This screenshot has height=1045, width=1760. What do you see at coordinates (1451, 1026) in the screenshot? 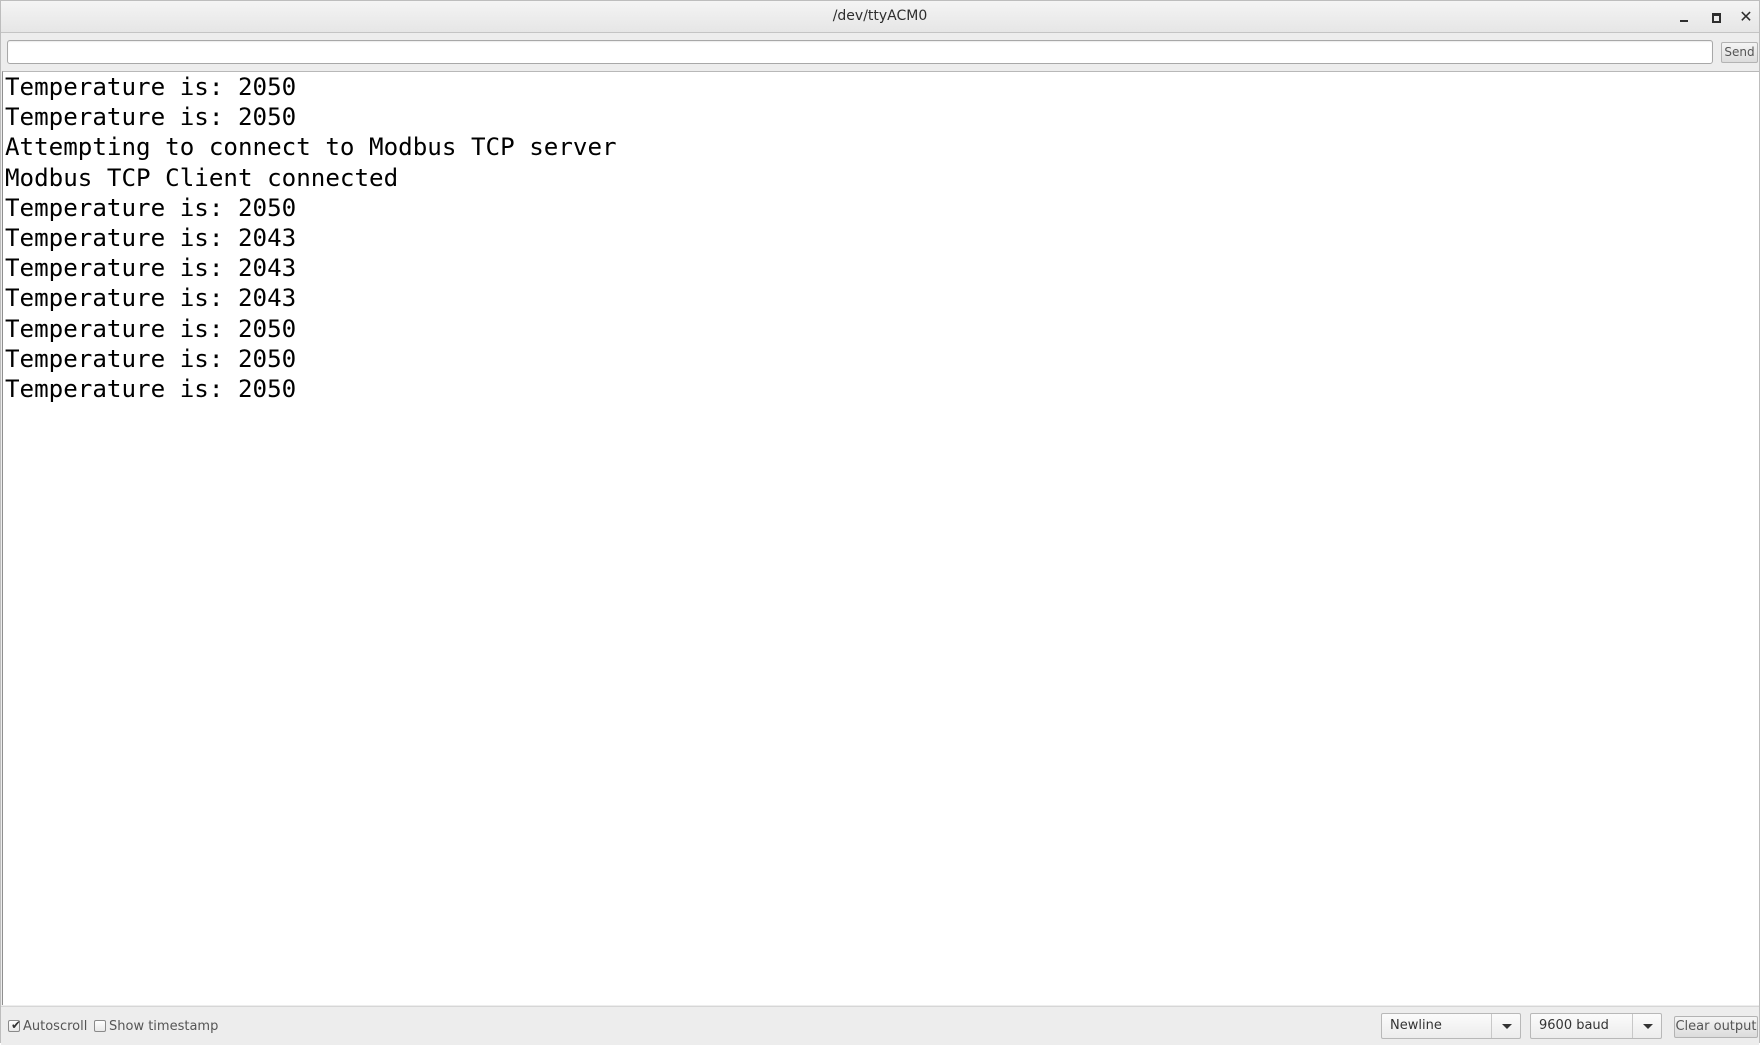
I see `line-ending-select: Newline` at bounding box center [1451, 1026].